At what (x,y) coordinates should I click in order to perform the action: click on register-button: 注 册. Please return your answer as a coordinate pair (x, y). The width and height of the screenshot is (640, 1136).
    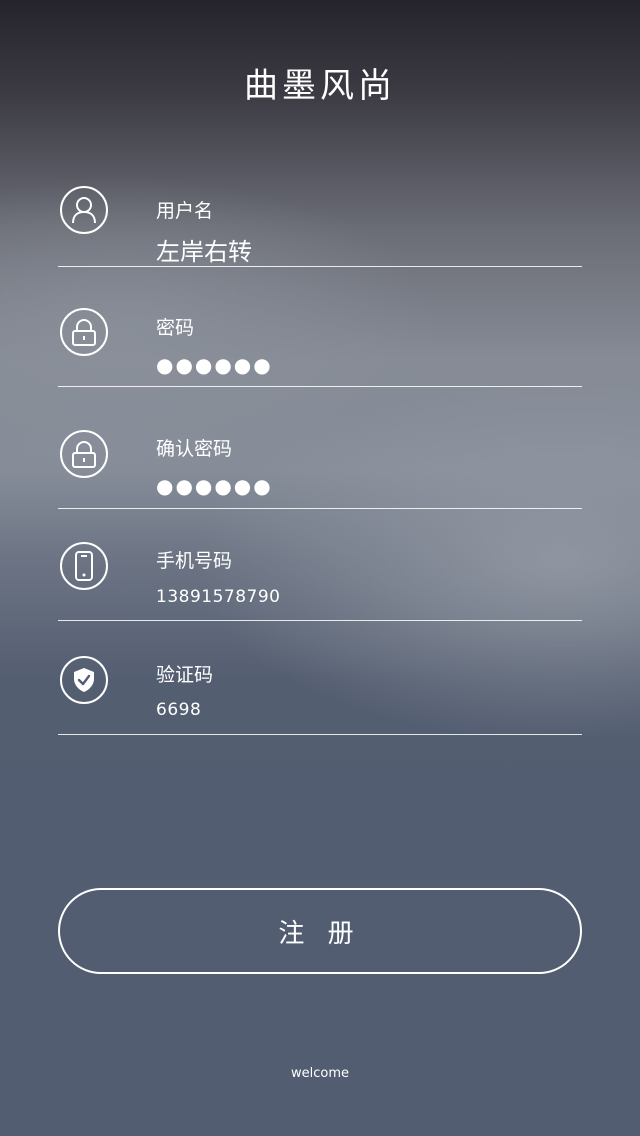
    Looking at the image, I should click on (320, 931).